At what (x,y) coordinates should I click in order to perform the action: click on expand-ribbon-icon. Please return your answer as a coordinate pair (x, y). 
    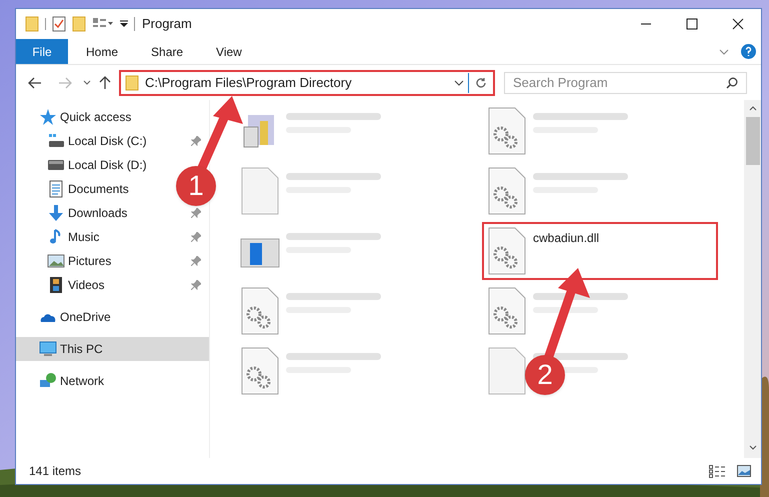
    Looking at the image, I should click on (724, 51).